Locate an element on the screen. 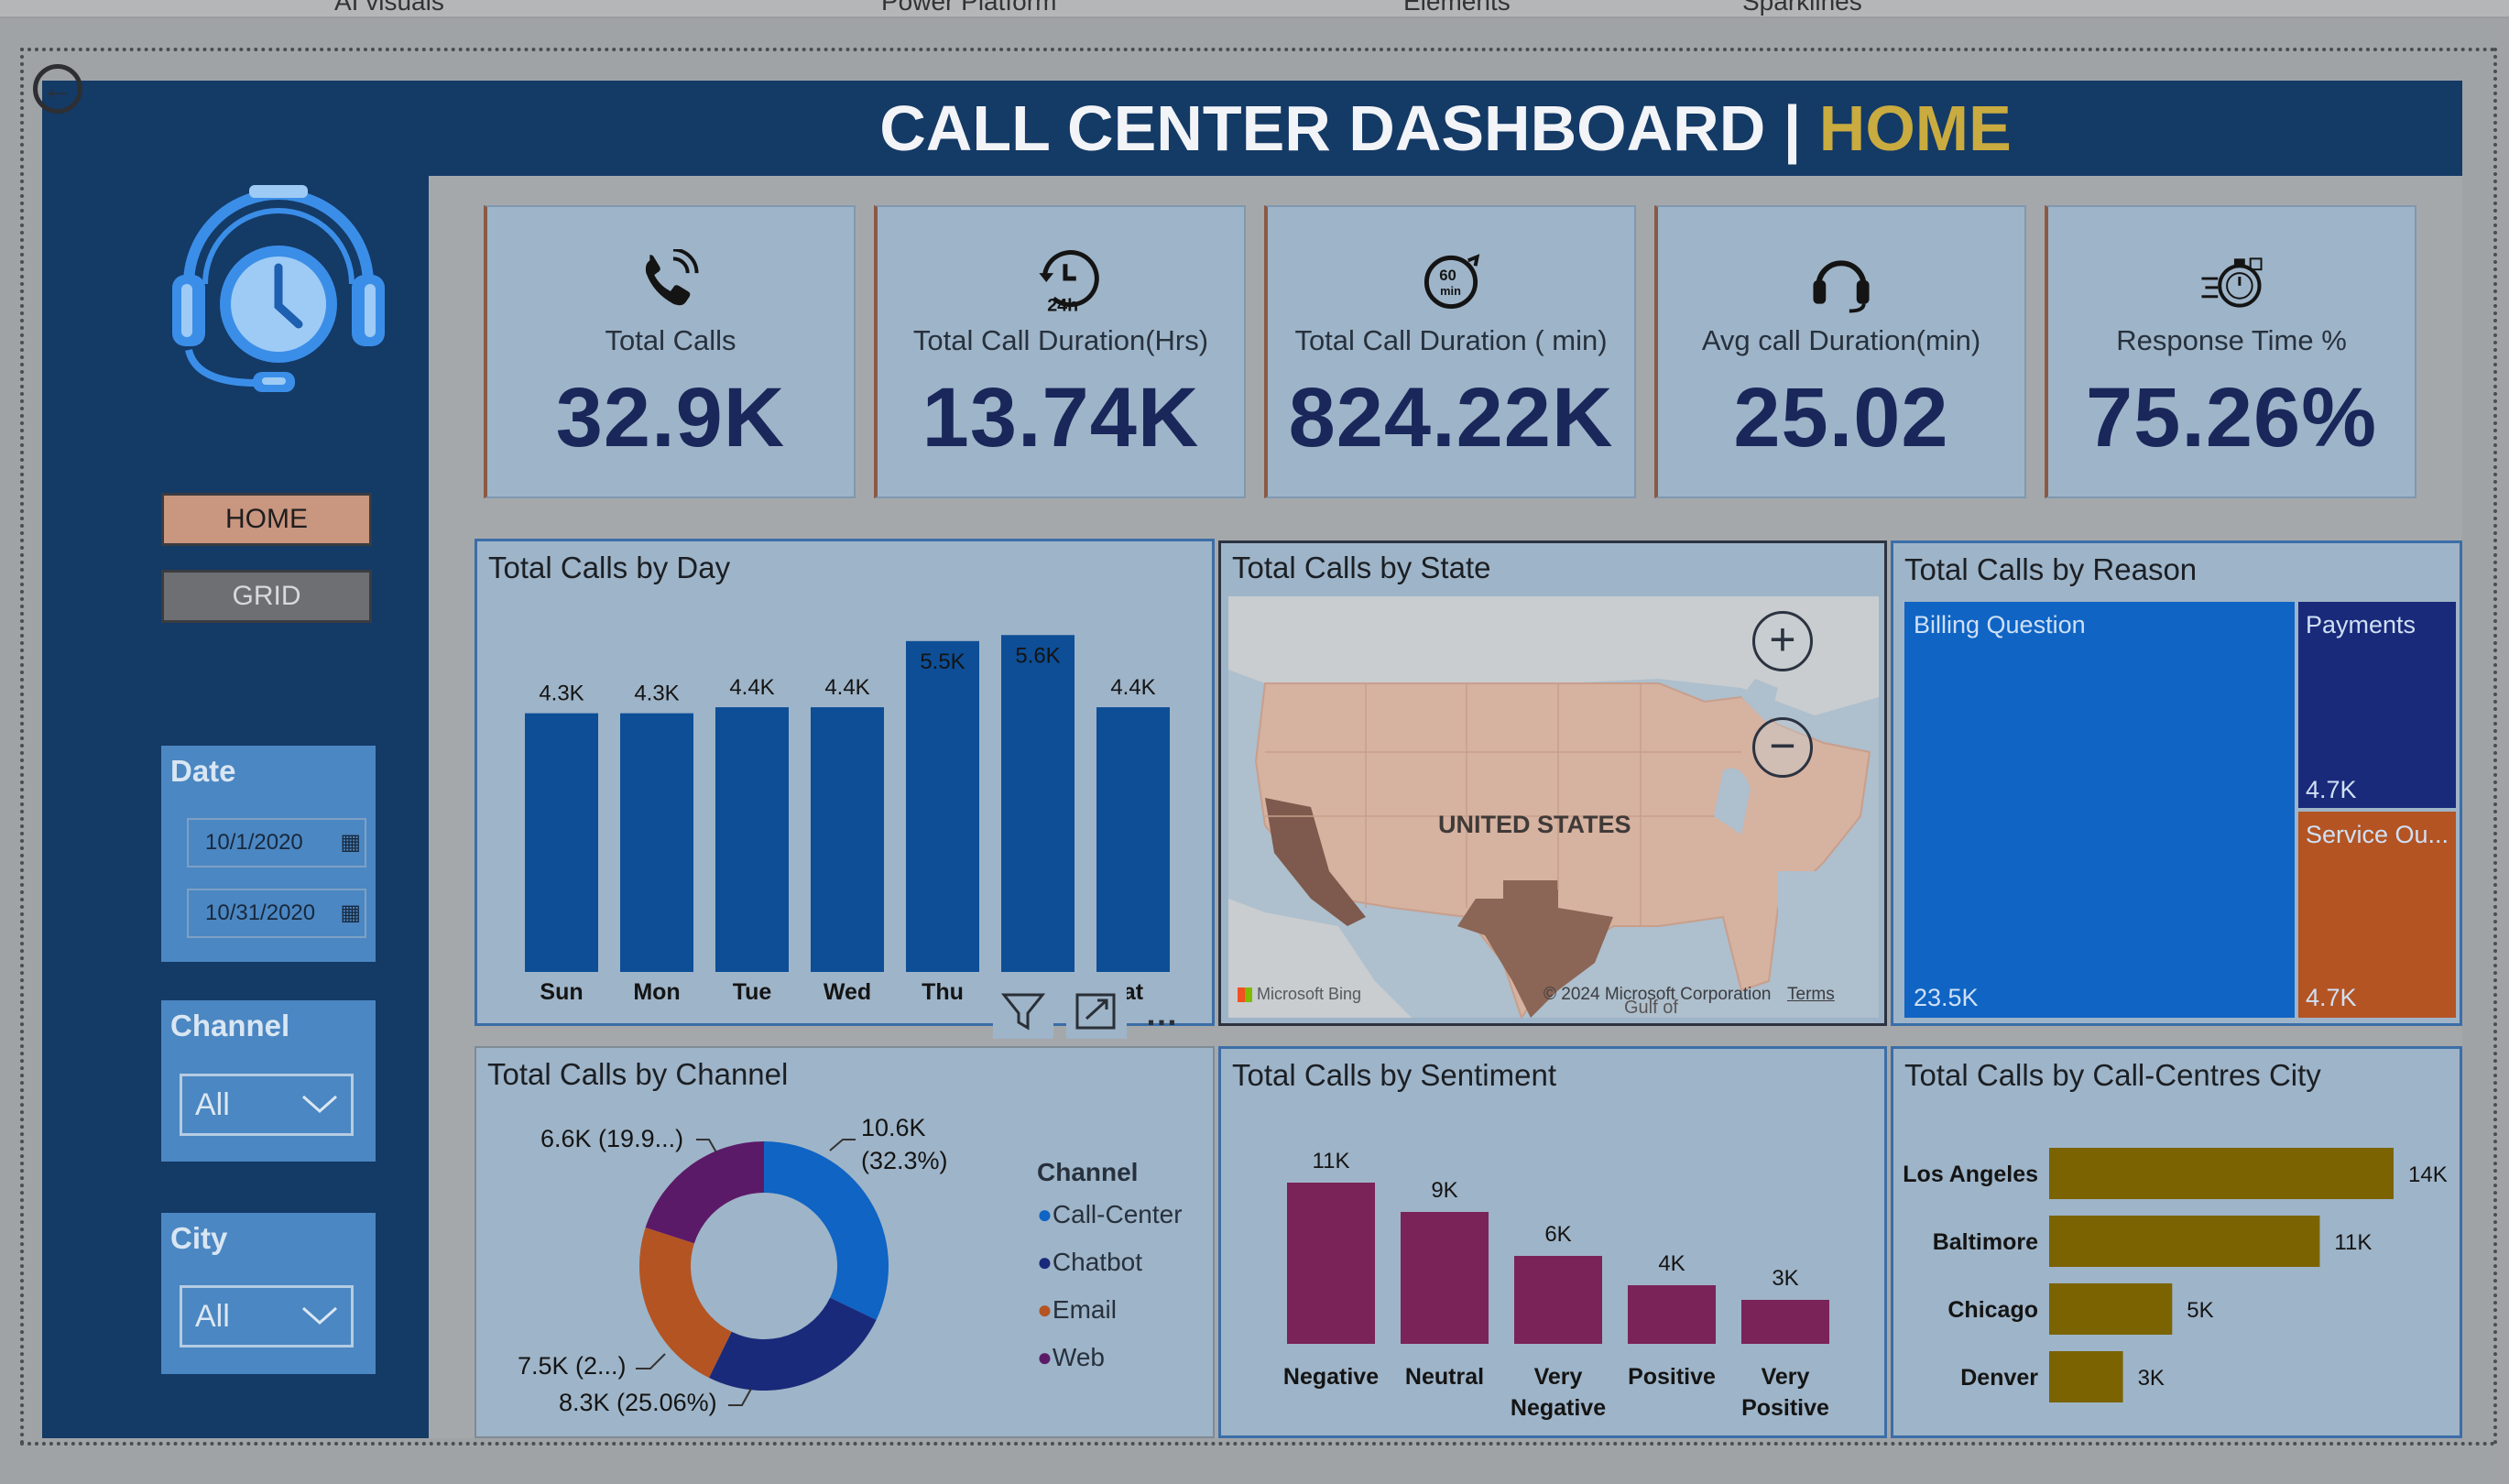 This screenshot has height=1484, width=2509. city-slicer-header: City is located at coordinates (268, 1238).